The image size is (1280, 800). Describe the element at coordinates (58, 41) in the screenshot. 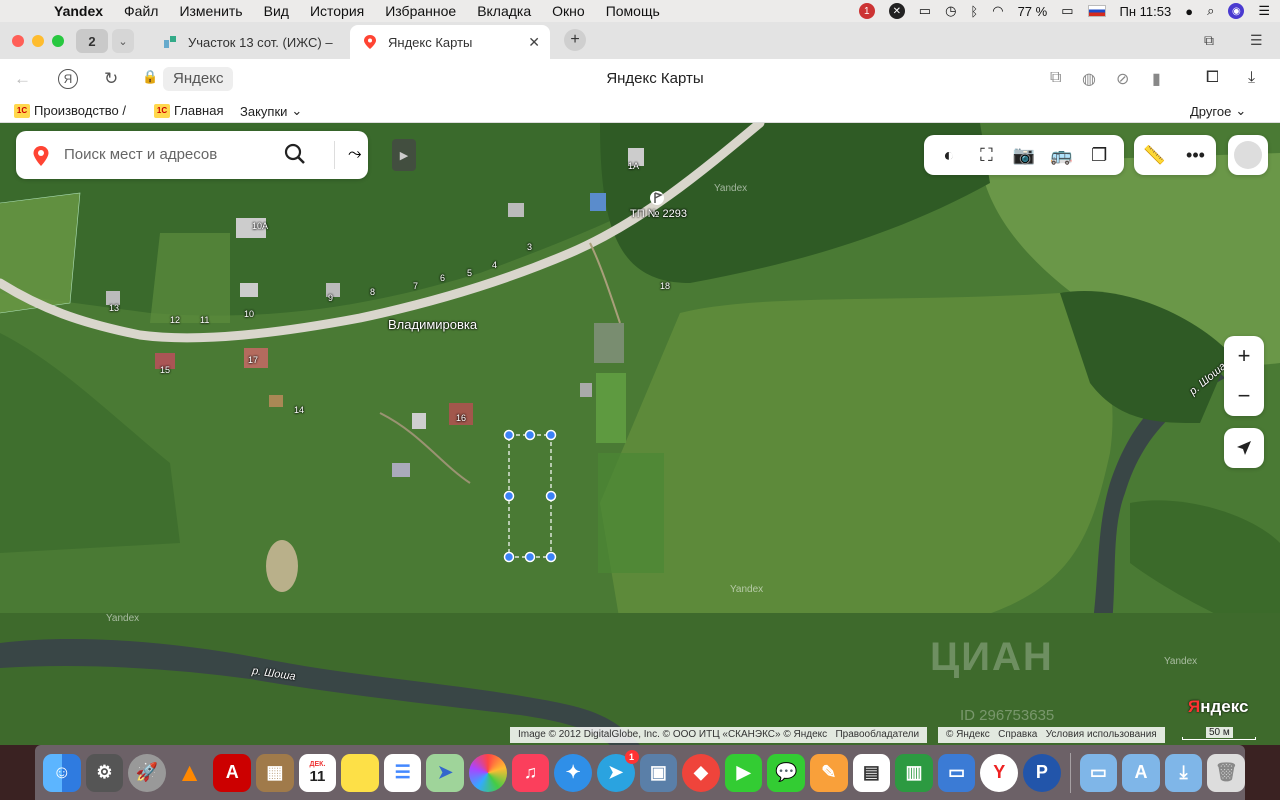

I see `zoom-window-button` at that location.